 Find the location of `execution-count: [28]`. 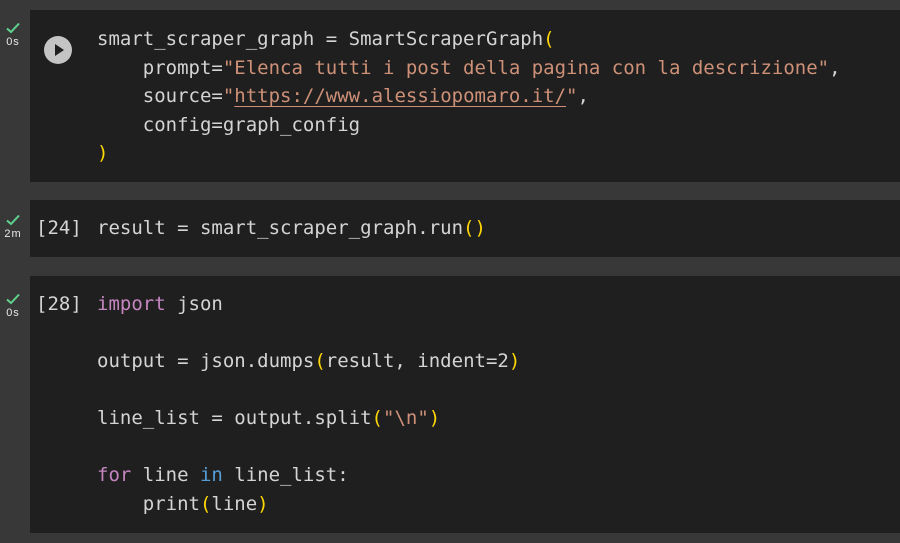

execution-count: [28] is located at coordinates (59, 304).